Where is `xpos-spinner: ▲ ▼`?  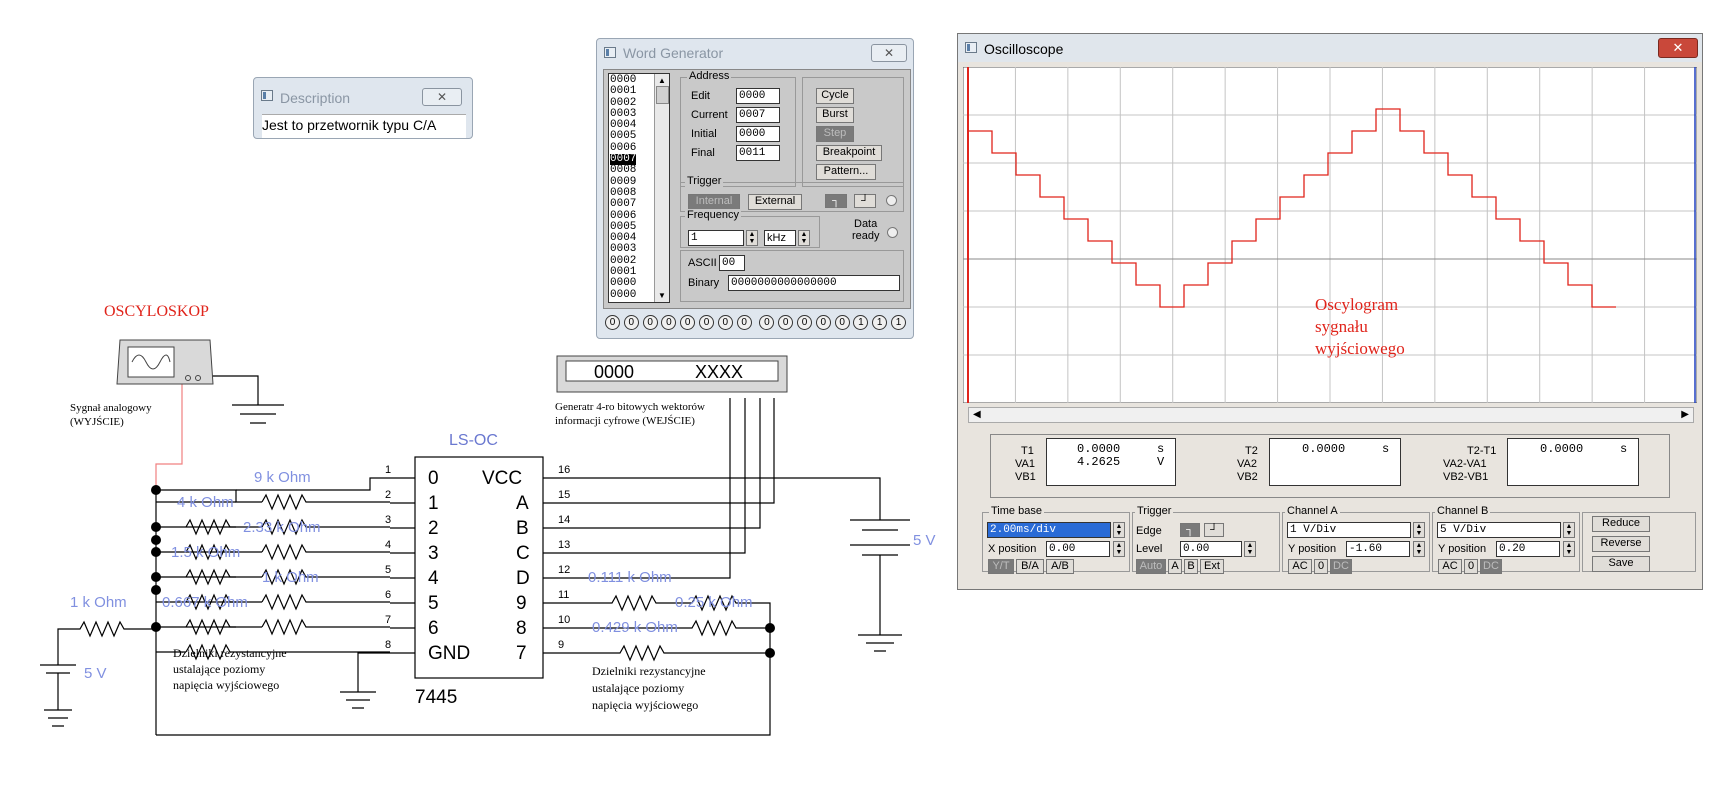
xpos-spinner: ▲ ▼ is located at coordinates (1119, 549).